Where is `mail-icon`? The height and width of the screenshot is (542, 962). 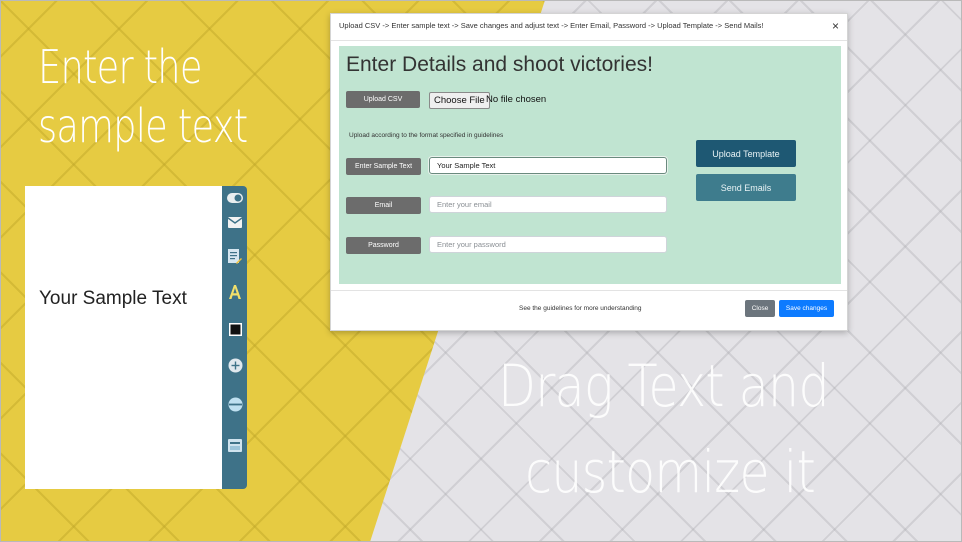
mail-icon is located at coordinates (235, 222).